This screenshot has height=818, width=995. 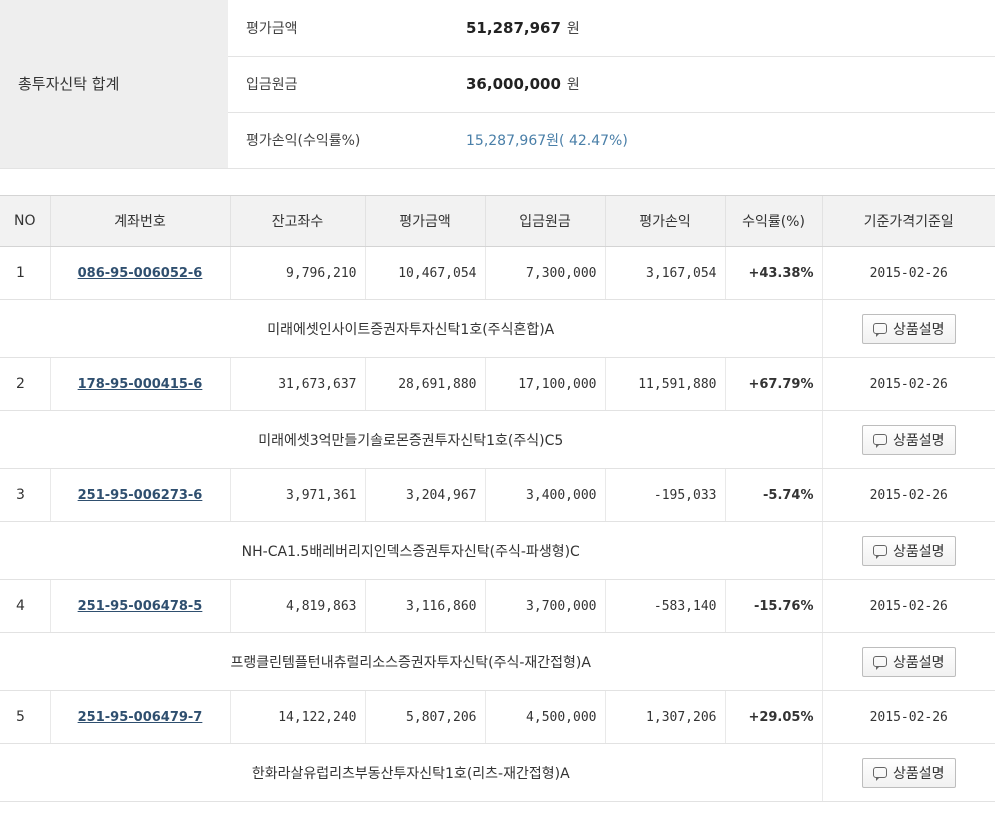 What do you see at coordinates (25, 495) in the screenshot?
I see `row-no: 3` at bounding box center [25, 495].